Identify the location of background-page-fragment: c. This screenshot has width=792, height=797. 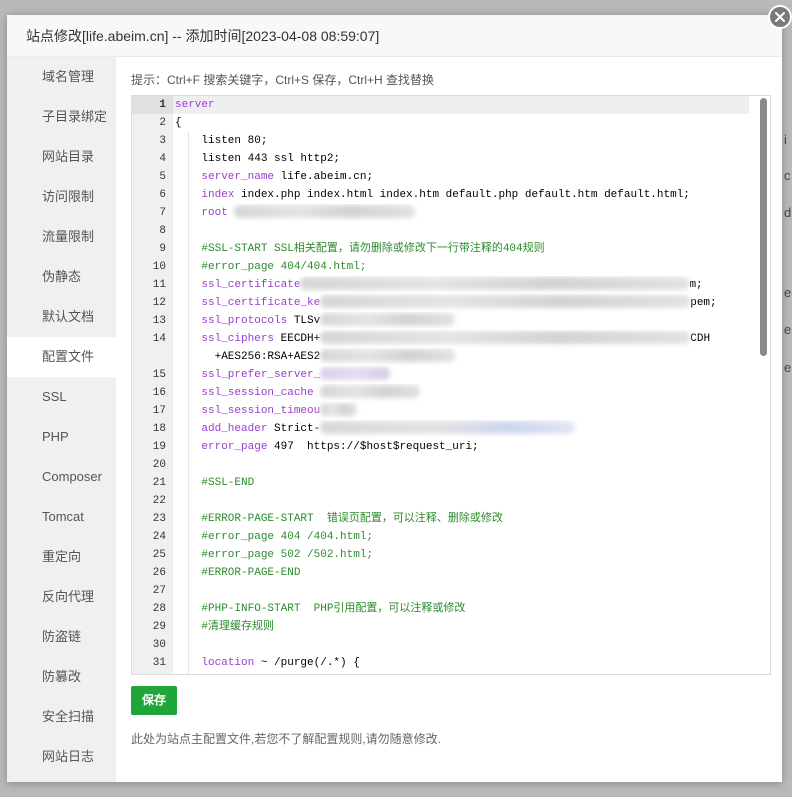
(787, 175).